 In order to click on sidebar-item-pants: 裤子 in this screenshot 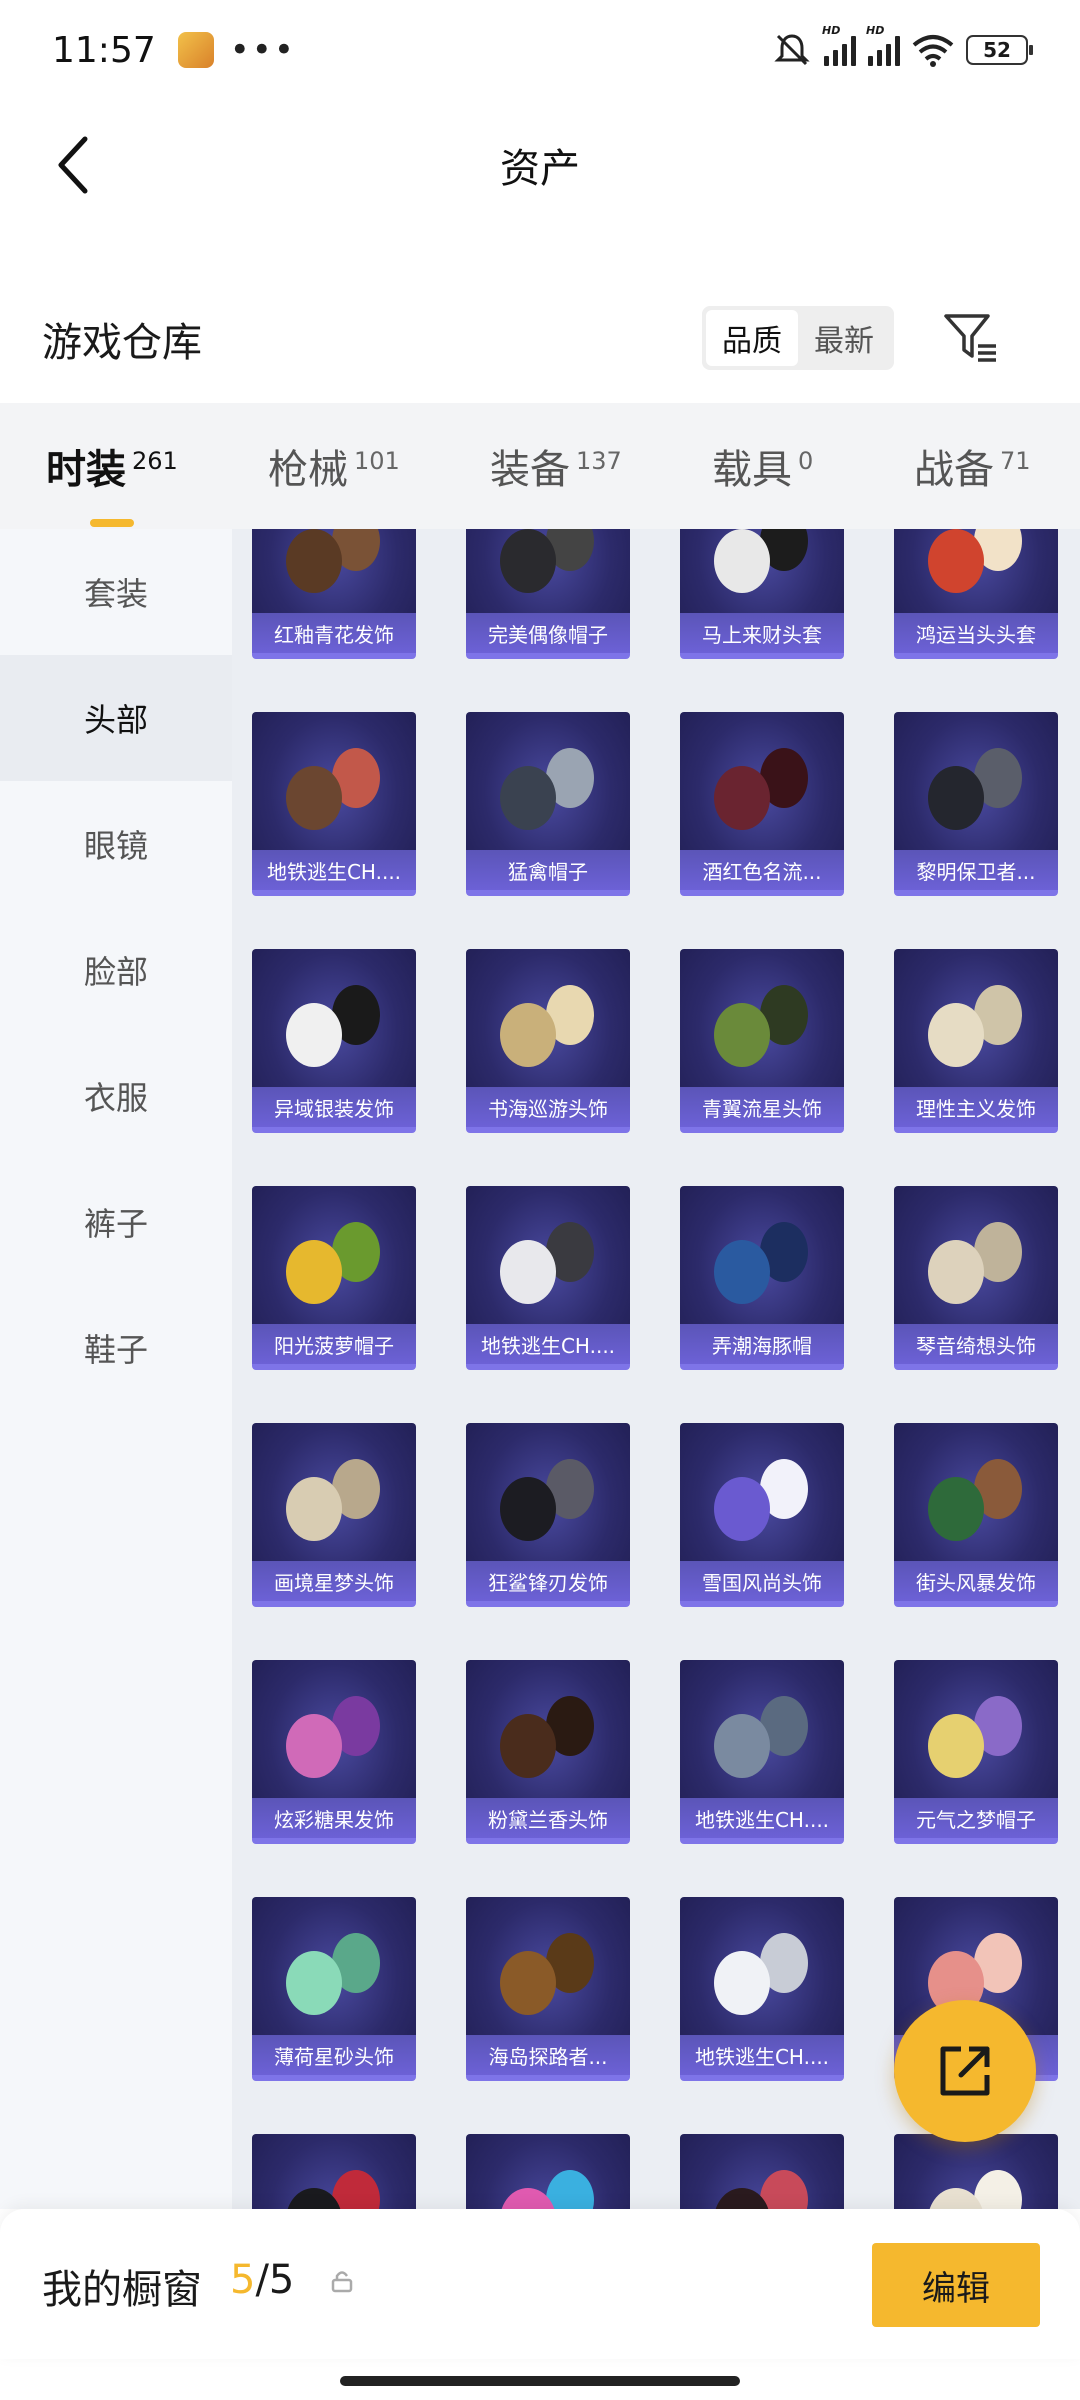, I will do `click(116, 1222)`.